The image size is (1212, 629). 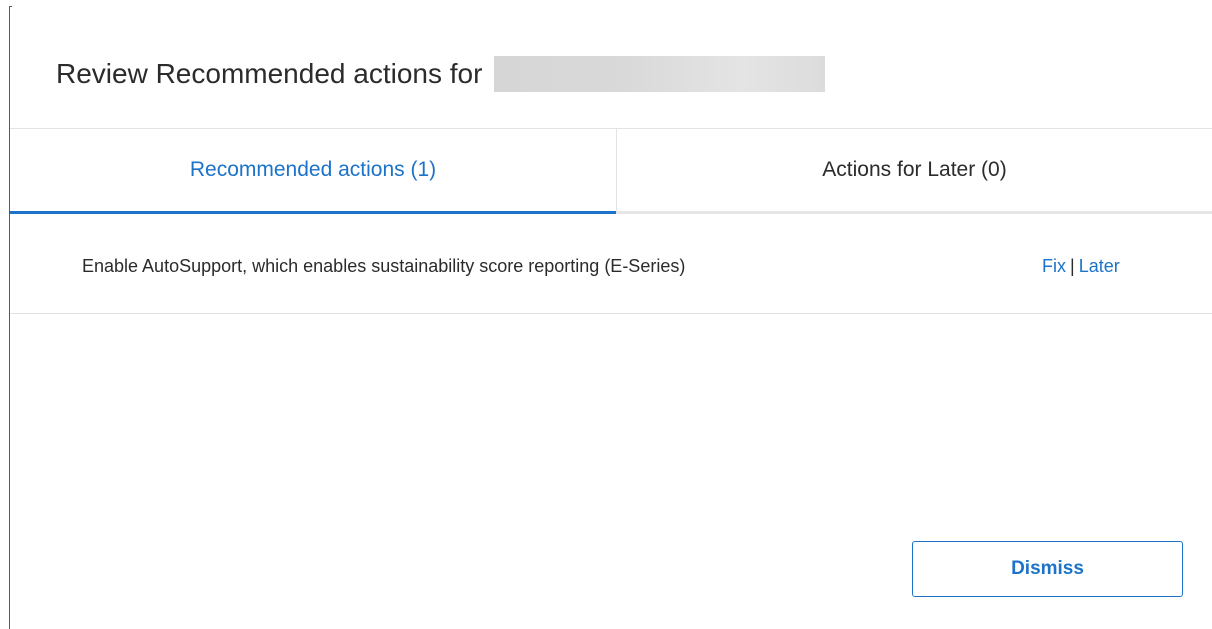 I want to click on tab-recommended-actions: Recommended actions (1), so click(x=313, y=171).